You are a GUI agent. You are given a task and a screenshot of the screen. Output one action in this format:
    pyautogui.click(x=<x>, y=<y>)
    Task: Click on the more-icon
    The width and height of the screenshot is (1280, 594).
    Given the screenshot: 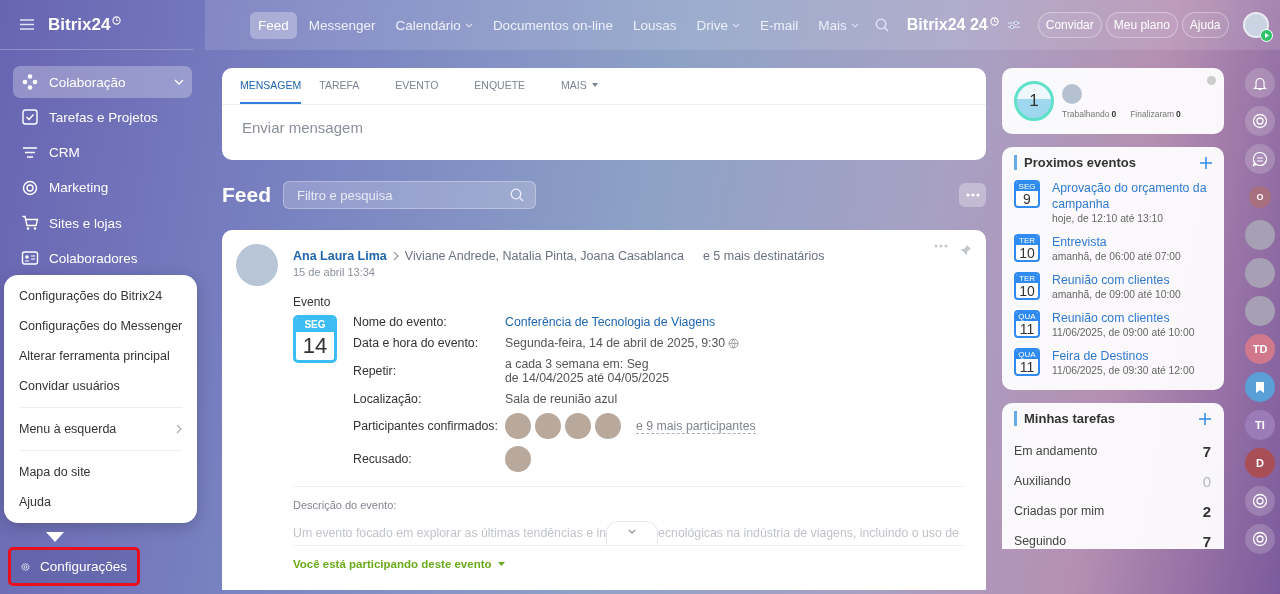 What is the action you would take?
    pyautogui.click(x=941, y=246)
    